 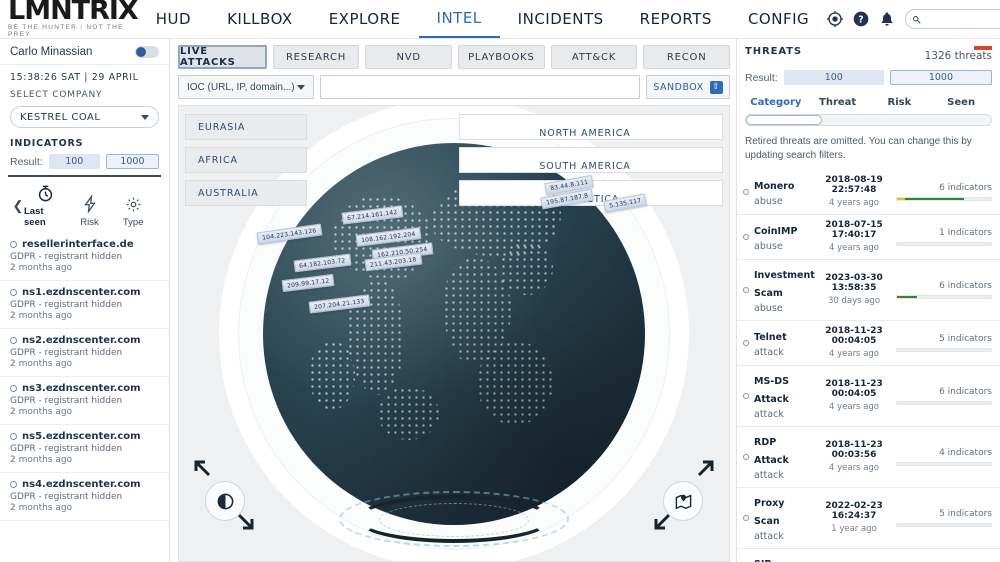 I want to click on stopwatch-icon, so click(x=46, y=193).